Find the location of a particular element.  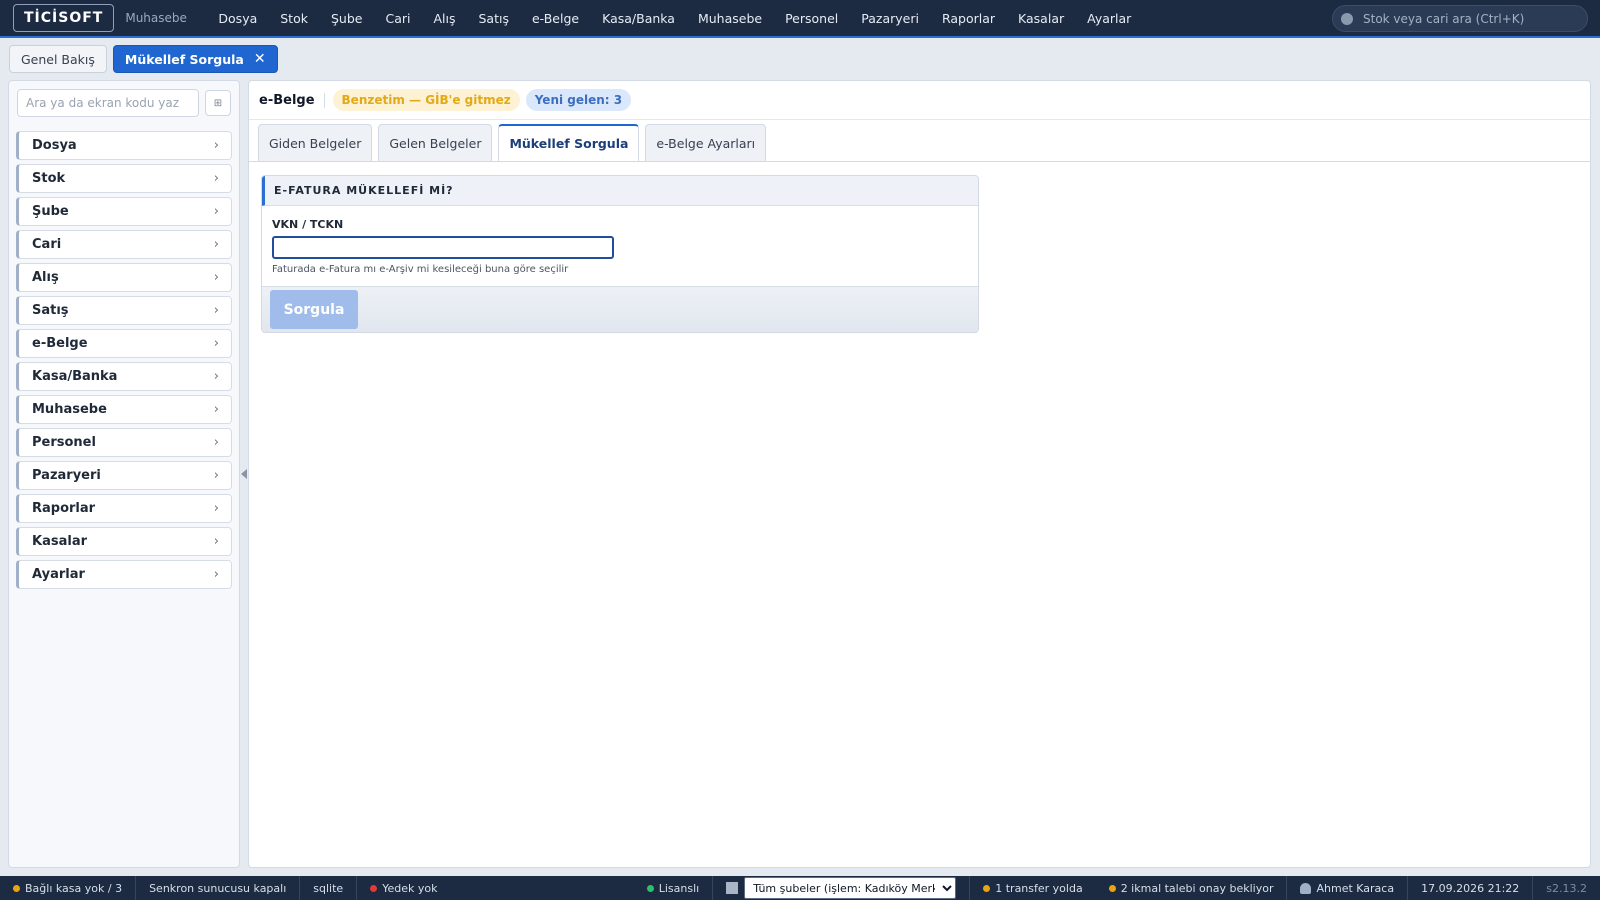

sidebar-item-dosya: Dosya › is located at coordinates (124, 145).